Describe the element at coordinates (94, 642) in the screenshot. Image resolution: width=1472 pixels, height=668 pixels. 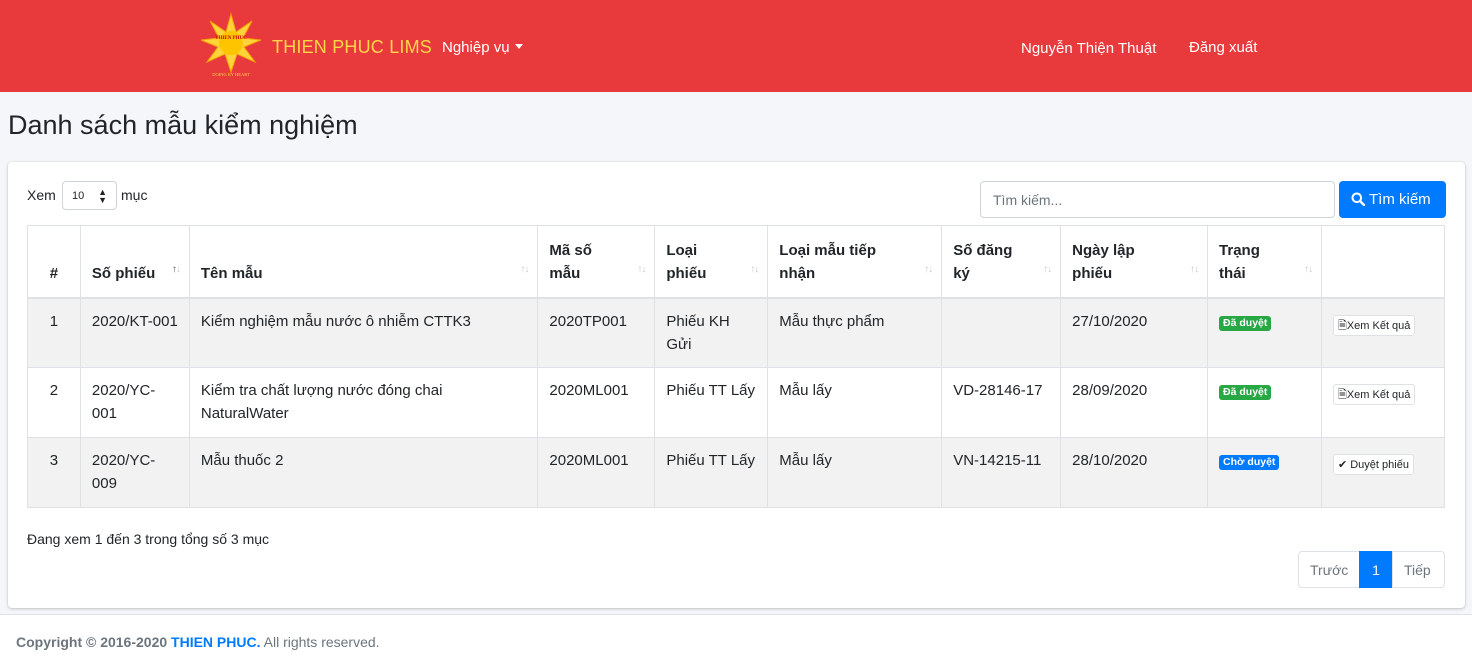
I see `copyright-prefix: Copyright © 2016-2020` at that location.